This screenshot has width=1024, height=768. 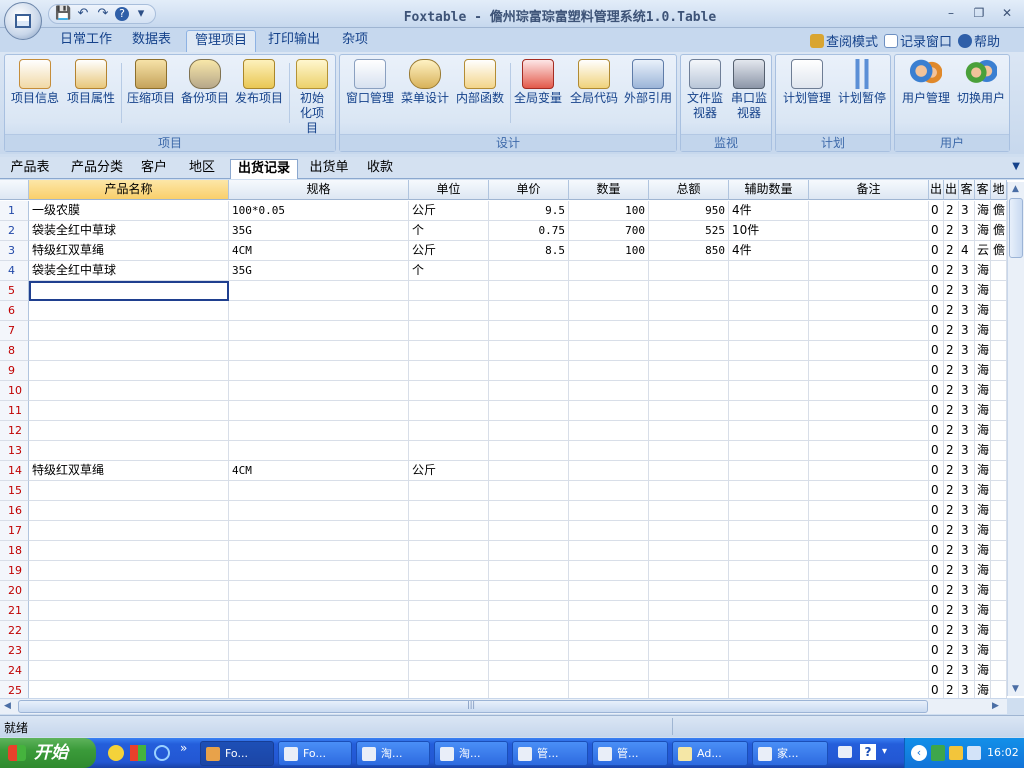 I want to click on tray-expand-icon: ‹, so click(x=919, y=753).